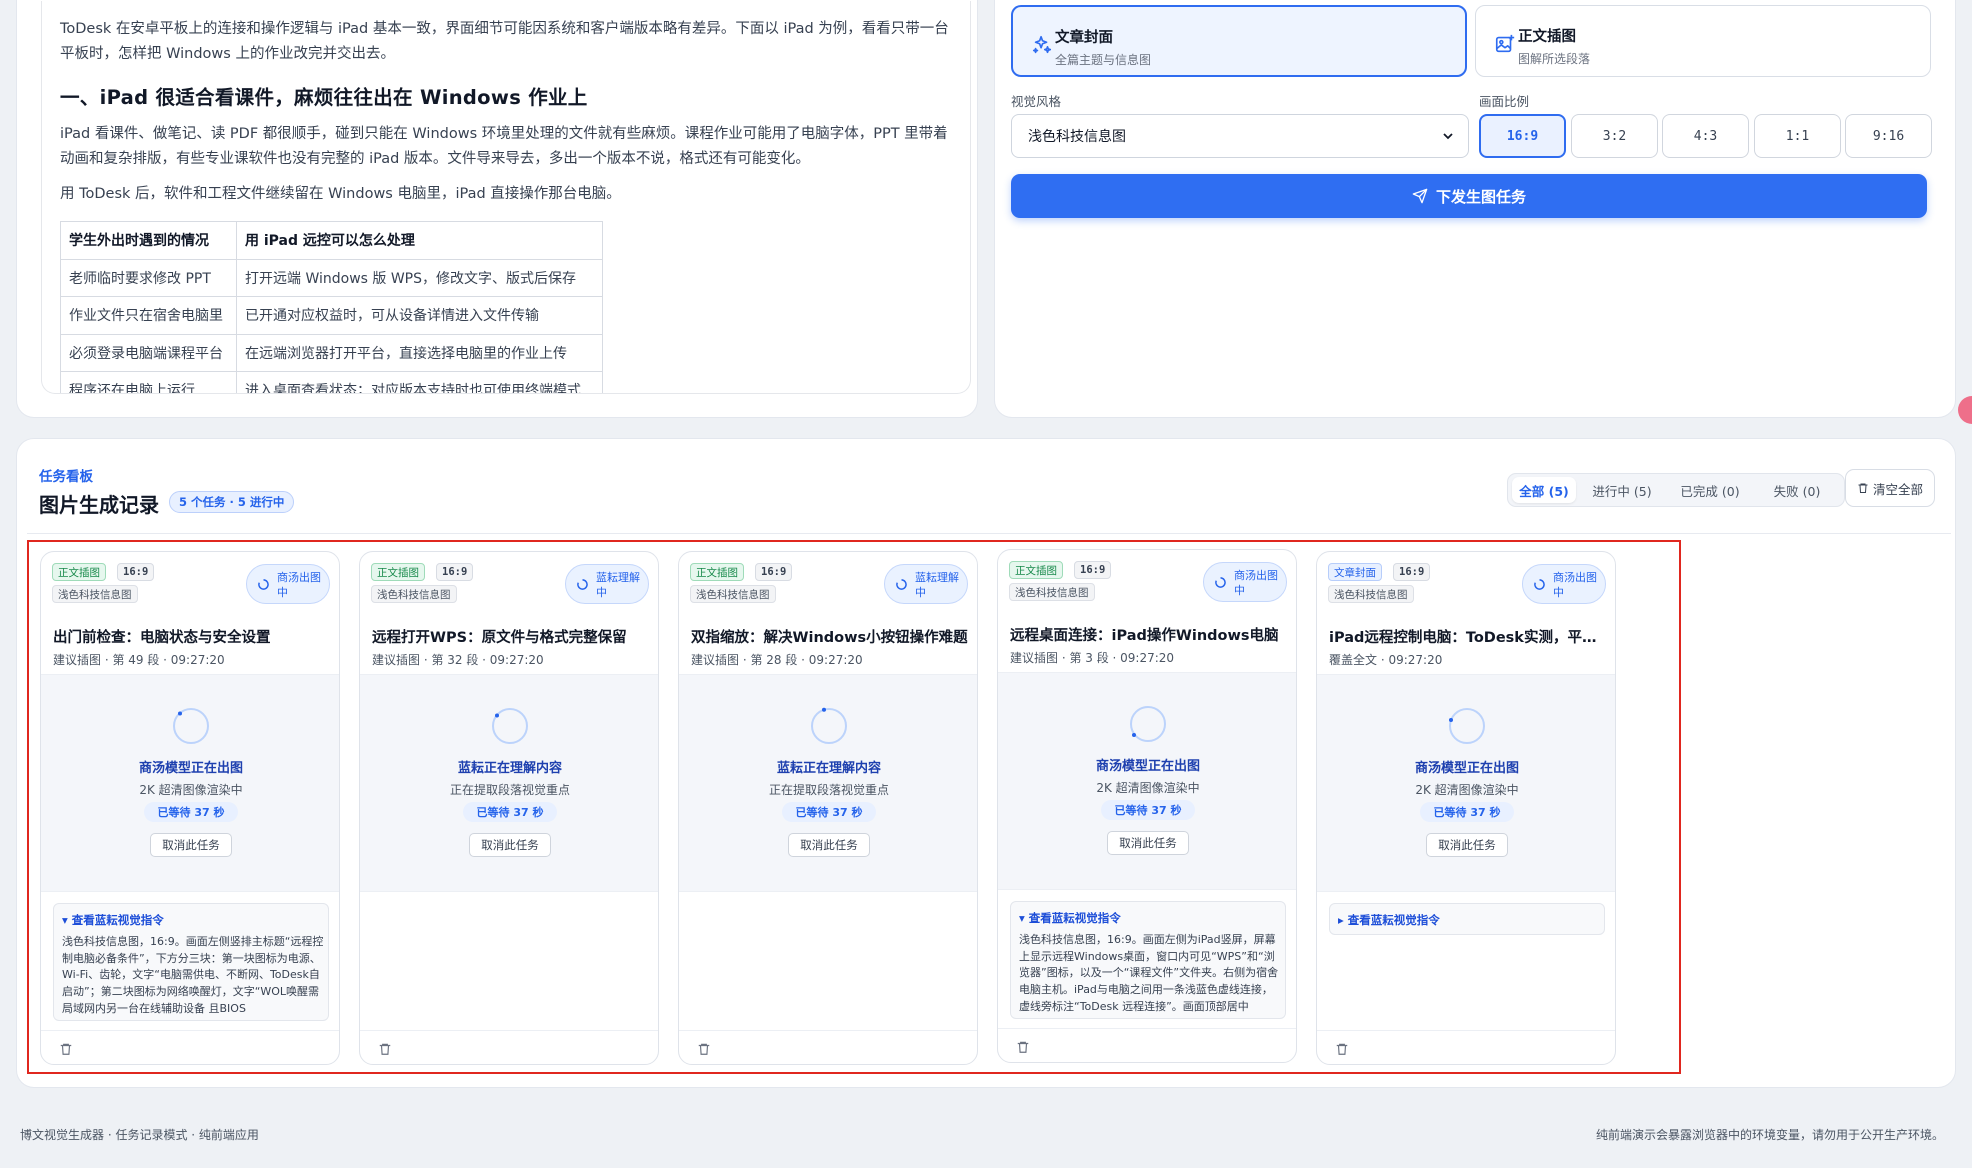 This screenshot has height=1168, width=1972. What do you see at coordinates (1522, 136) in the screenshot?
I see `ratio-option-16-9: 16:9` at bounding box center [1522, 136].